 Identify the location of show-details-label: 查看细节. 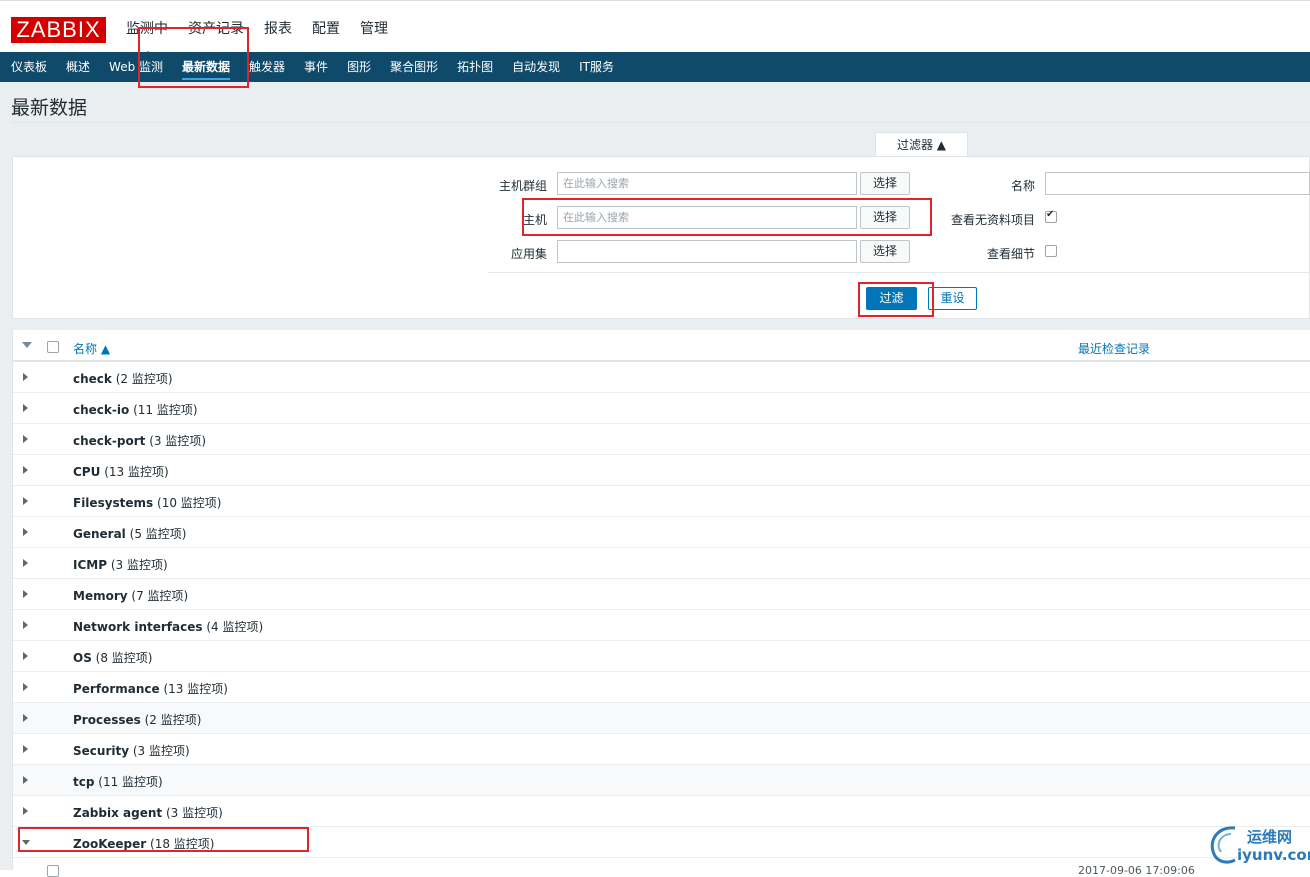
(1010, 254).